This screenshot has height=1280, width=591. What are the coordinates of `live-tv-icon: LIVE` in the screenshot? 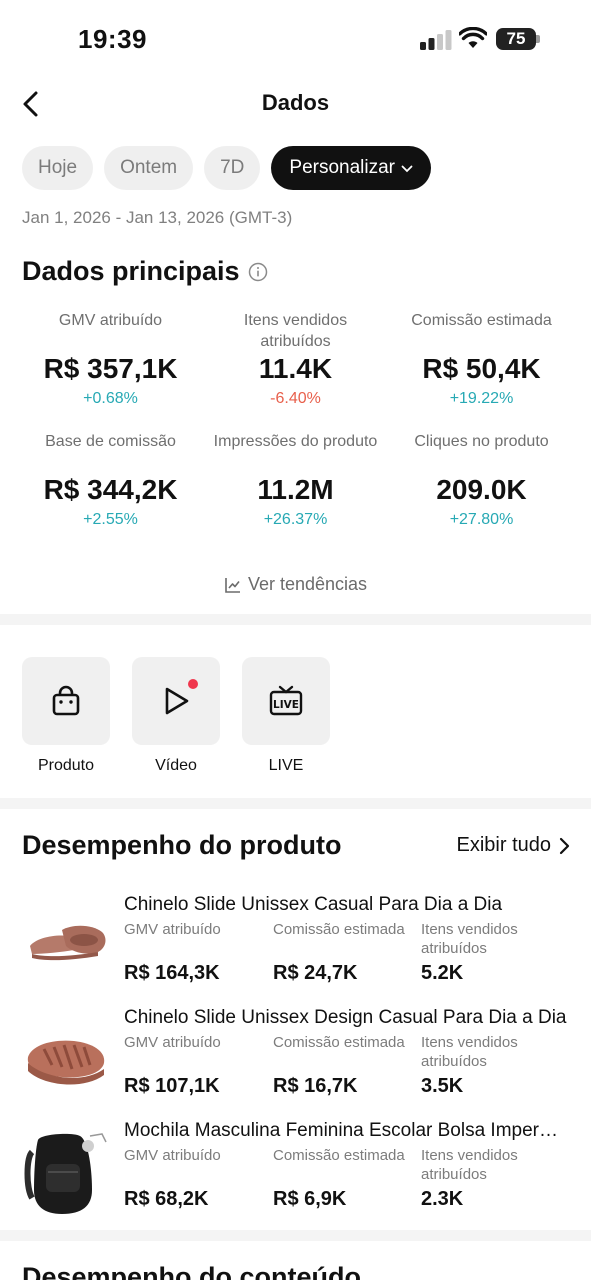 It's located at (286, 700).